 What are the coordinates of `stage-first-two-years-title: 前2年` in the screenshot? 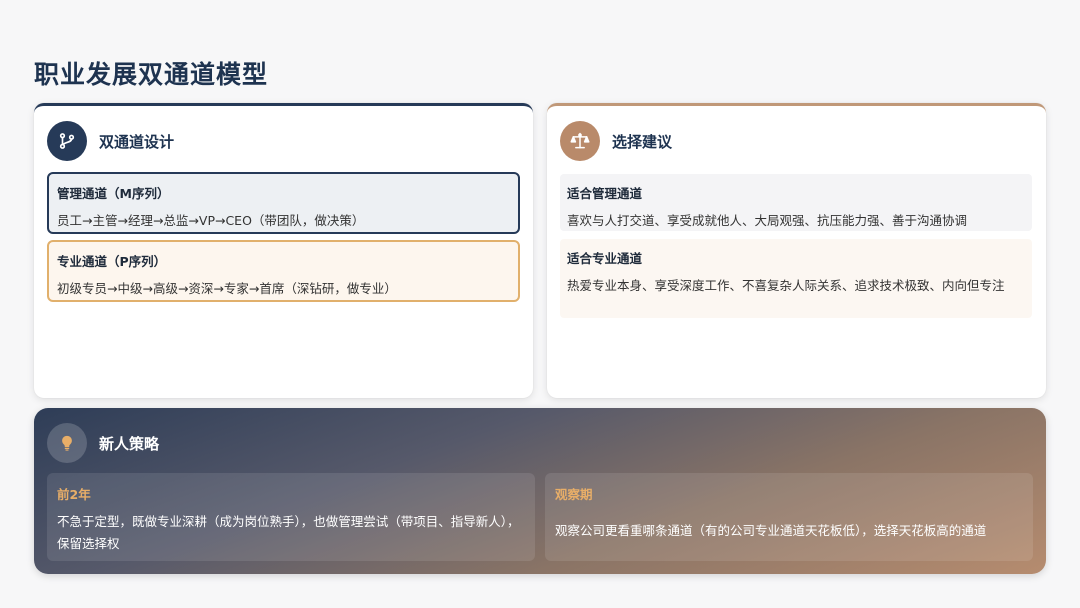 It's located at (74, 494).